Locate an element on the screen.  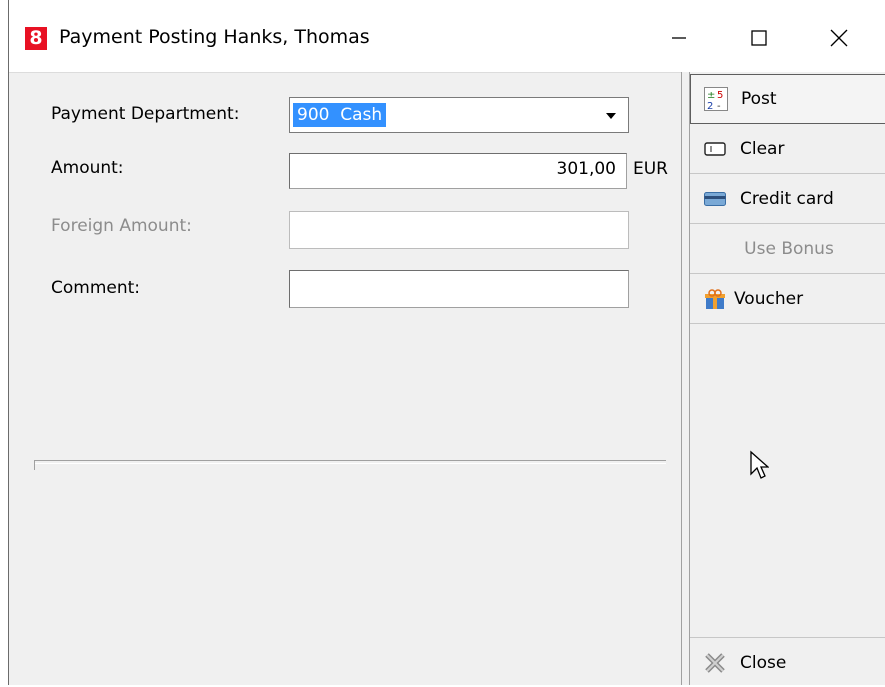
chevron-down-icon is located at coordinates (611, 115).